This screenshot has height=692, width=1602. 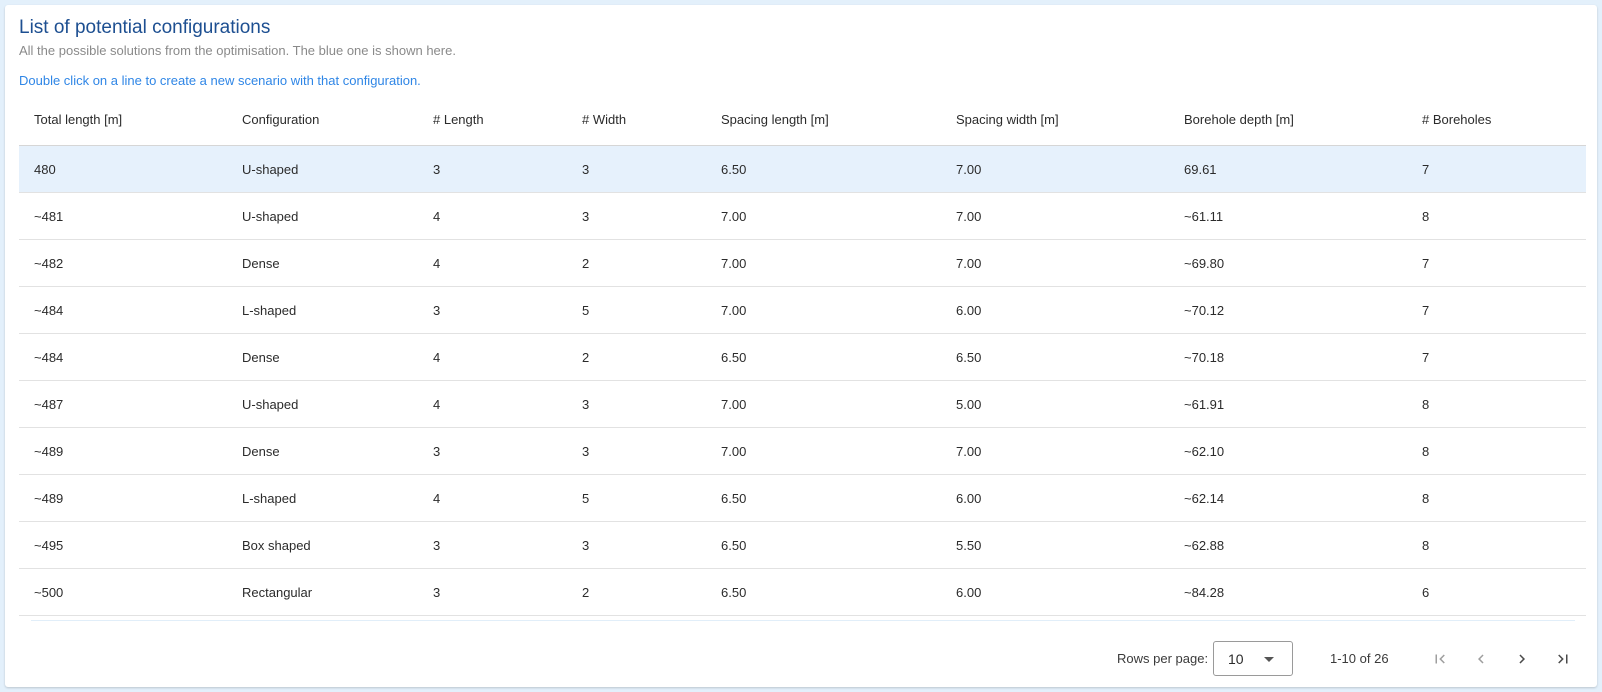 What do you see at coordinates (802, 498) in the screenshot?
I see `table-row: ~489 L-shaped 4 5 6.50 6.00 ~62.14 8` at bounding box center [802, 498].